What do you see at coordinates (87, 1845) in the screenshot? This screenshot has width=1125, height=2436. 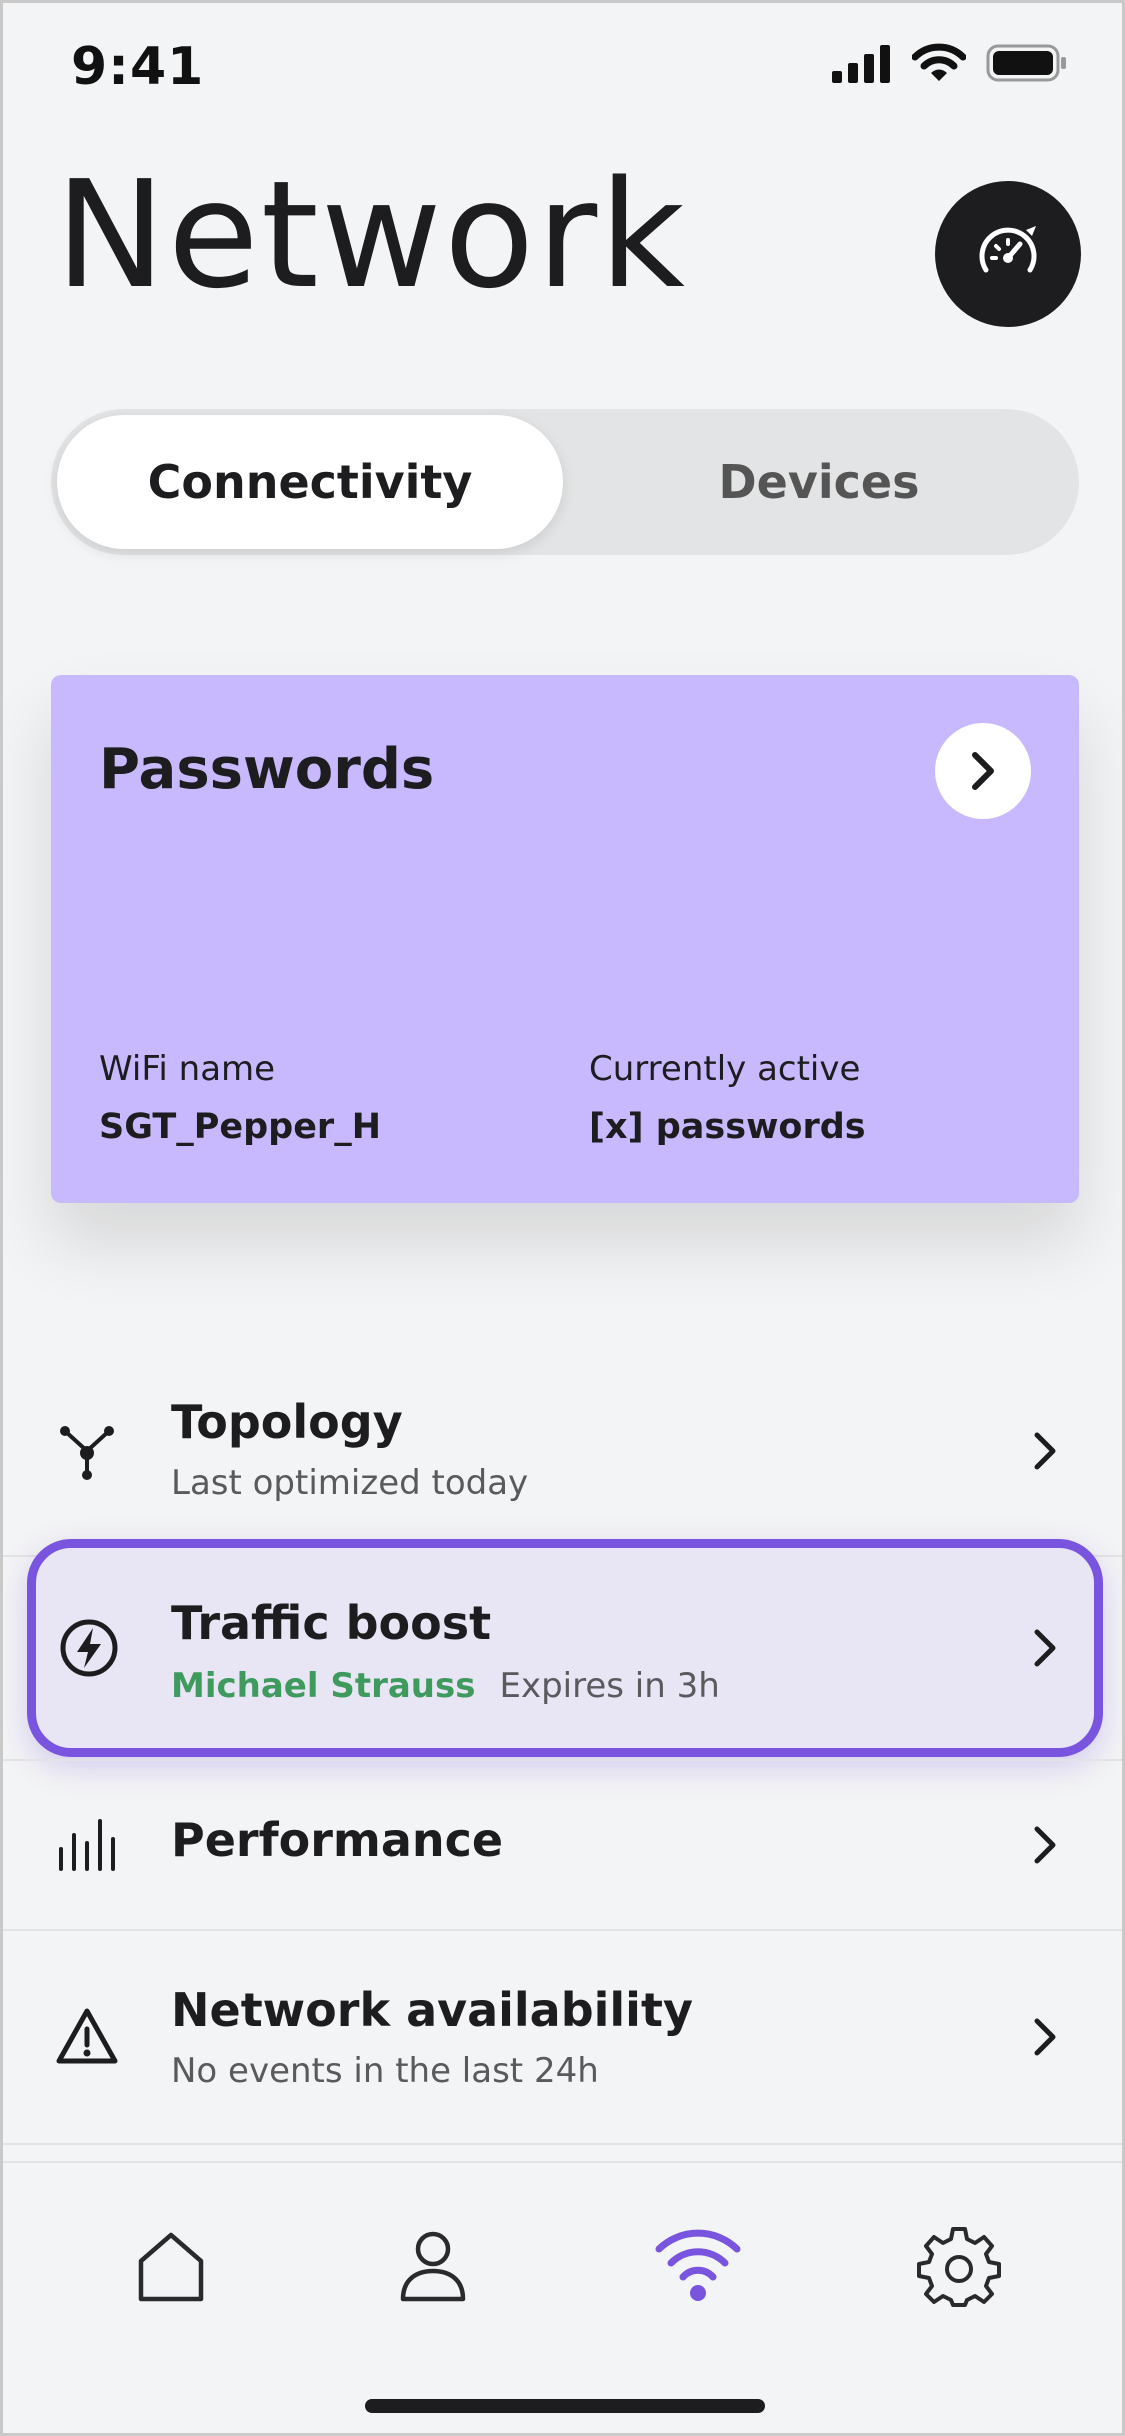 I see `bar-chart-icon` at bounding box center [87, 1845].